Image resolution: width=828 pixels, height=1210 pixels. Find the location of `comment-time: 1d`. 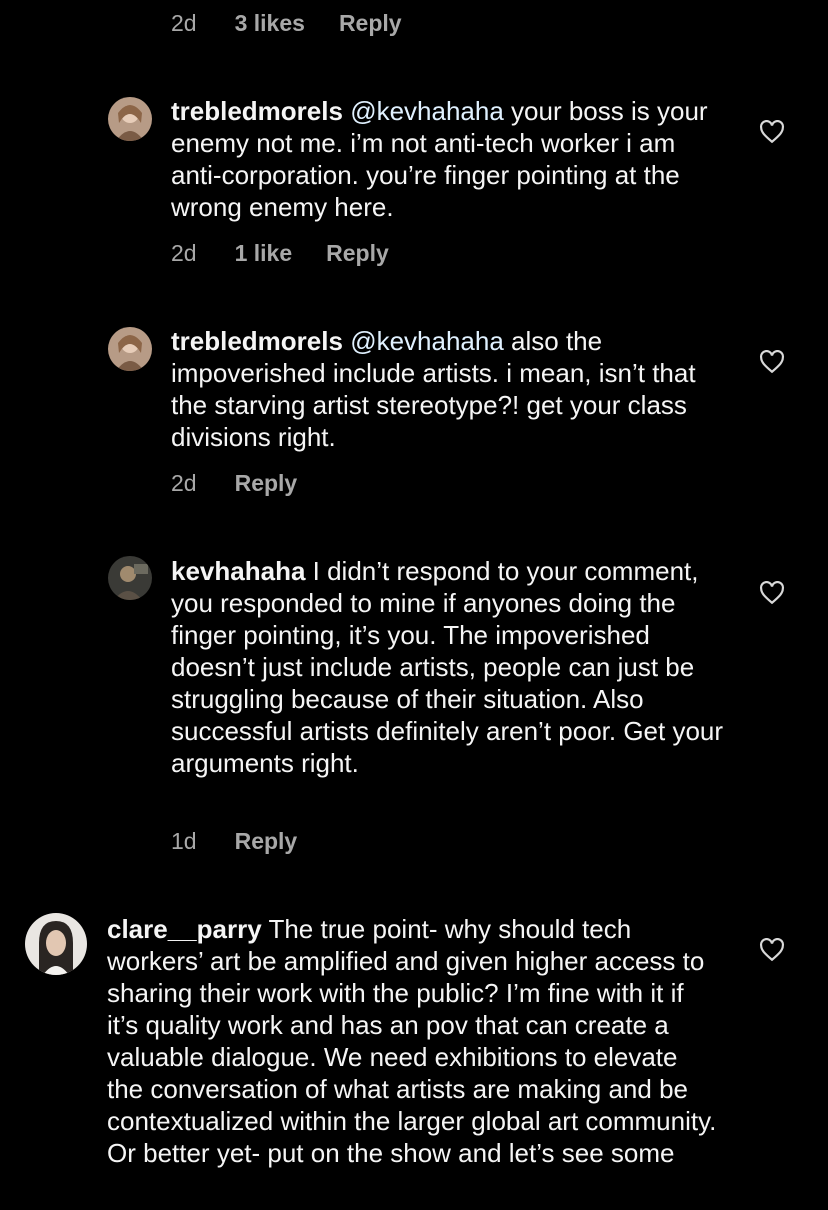

comment-time: 1d is located at coordinates (184, 841).